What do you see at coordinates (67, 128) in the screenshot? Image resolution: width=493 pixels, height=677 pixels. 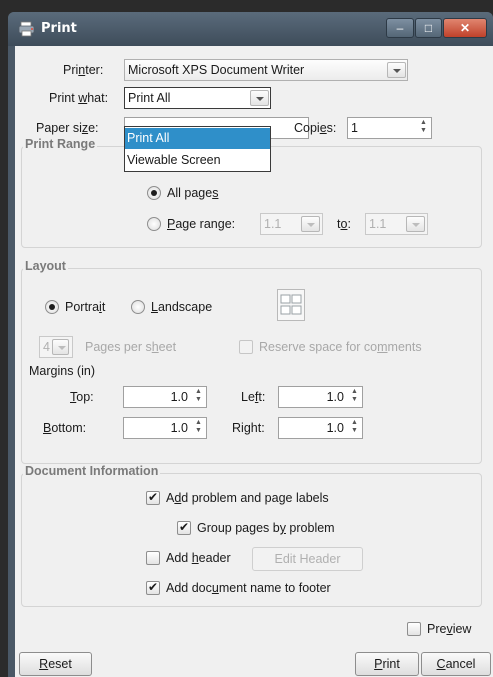 I see `paper-size-label: Paper size:` at bounding box center [67, 128].